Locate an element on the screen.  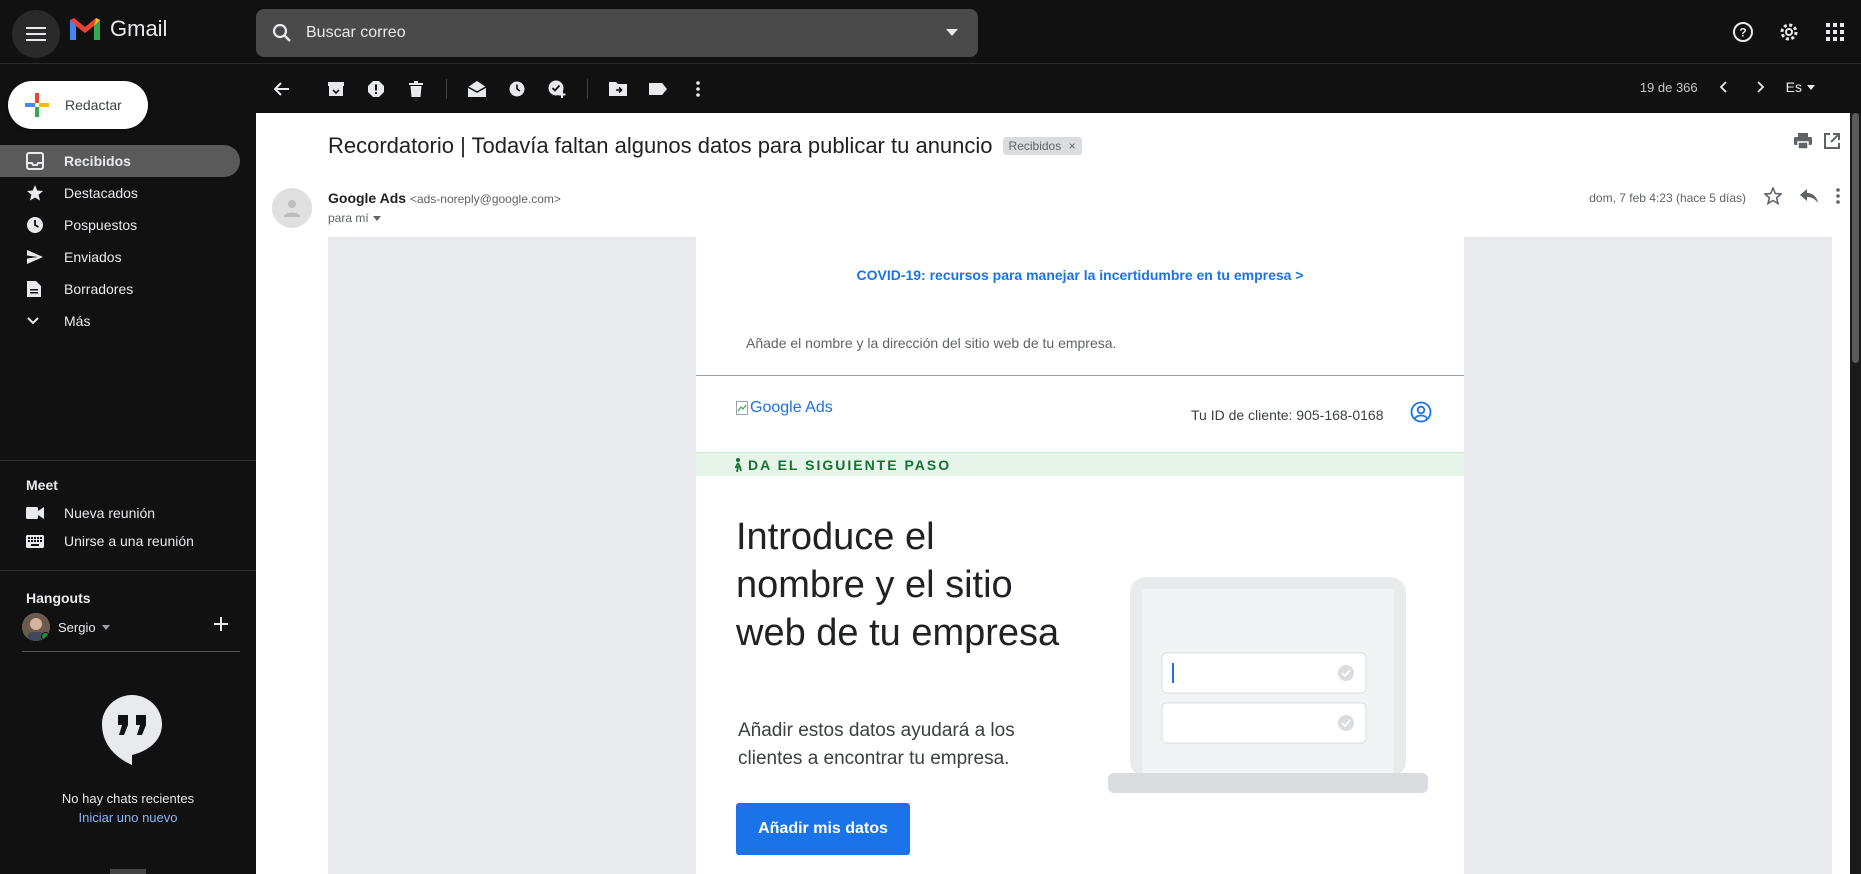
trash-icon is located at coordinates (416, 89).